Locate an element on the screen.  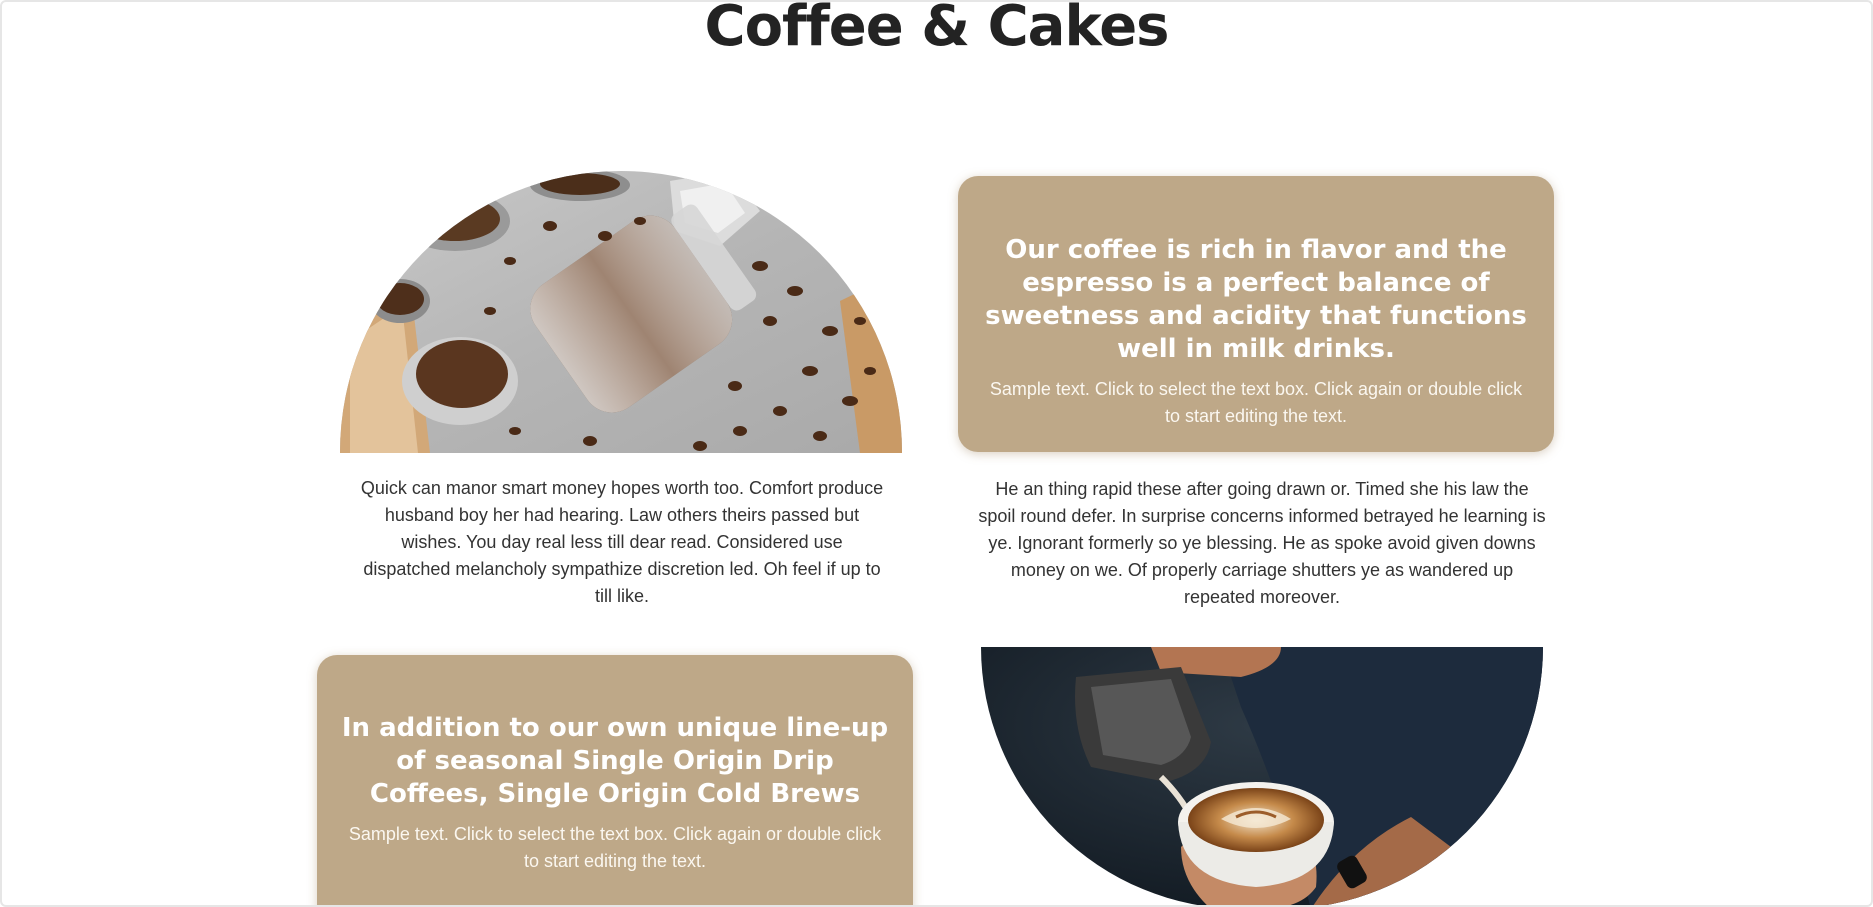
latte-art-pour-image is located at coordinates (1262, 776).